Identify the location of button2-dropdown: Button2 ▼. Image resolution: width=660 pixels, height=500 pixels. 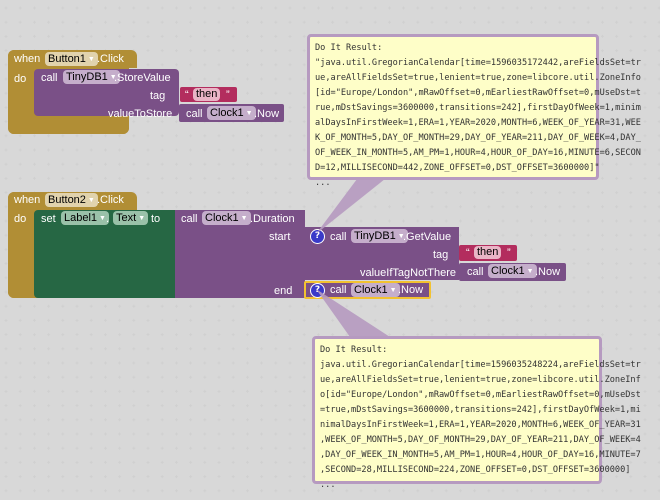
(71, 200).